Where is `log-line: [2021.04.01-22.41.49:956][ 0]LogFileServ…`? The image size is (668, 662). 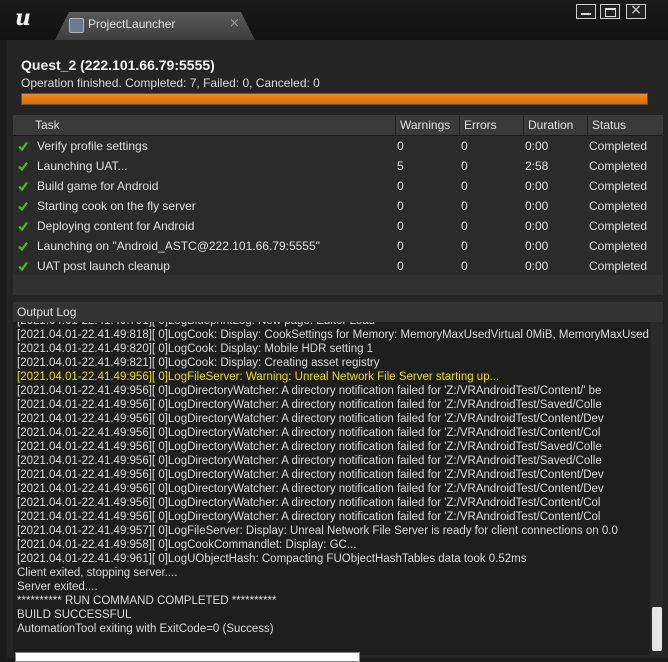
log-line: [2021.04.01-22.41.49:956][ 0]LogFileServ… is located at coordinates (258, 377).